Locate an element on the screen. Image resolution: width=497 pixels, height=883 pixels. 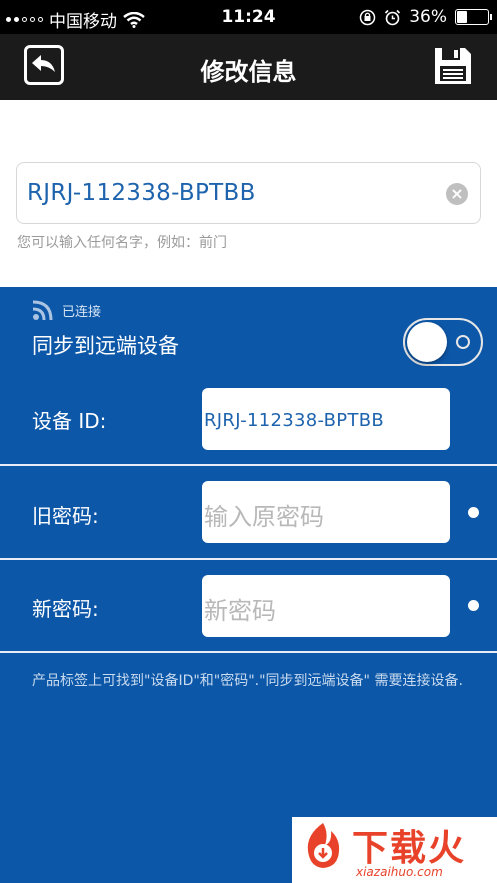
old-password-field: 输入原密码 is located at coordinates (326, 512).